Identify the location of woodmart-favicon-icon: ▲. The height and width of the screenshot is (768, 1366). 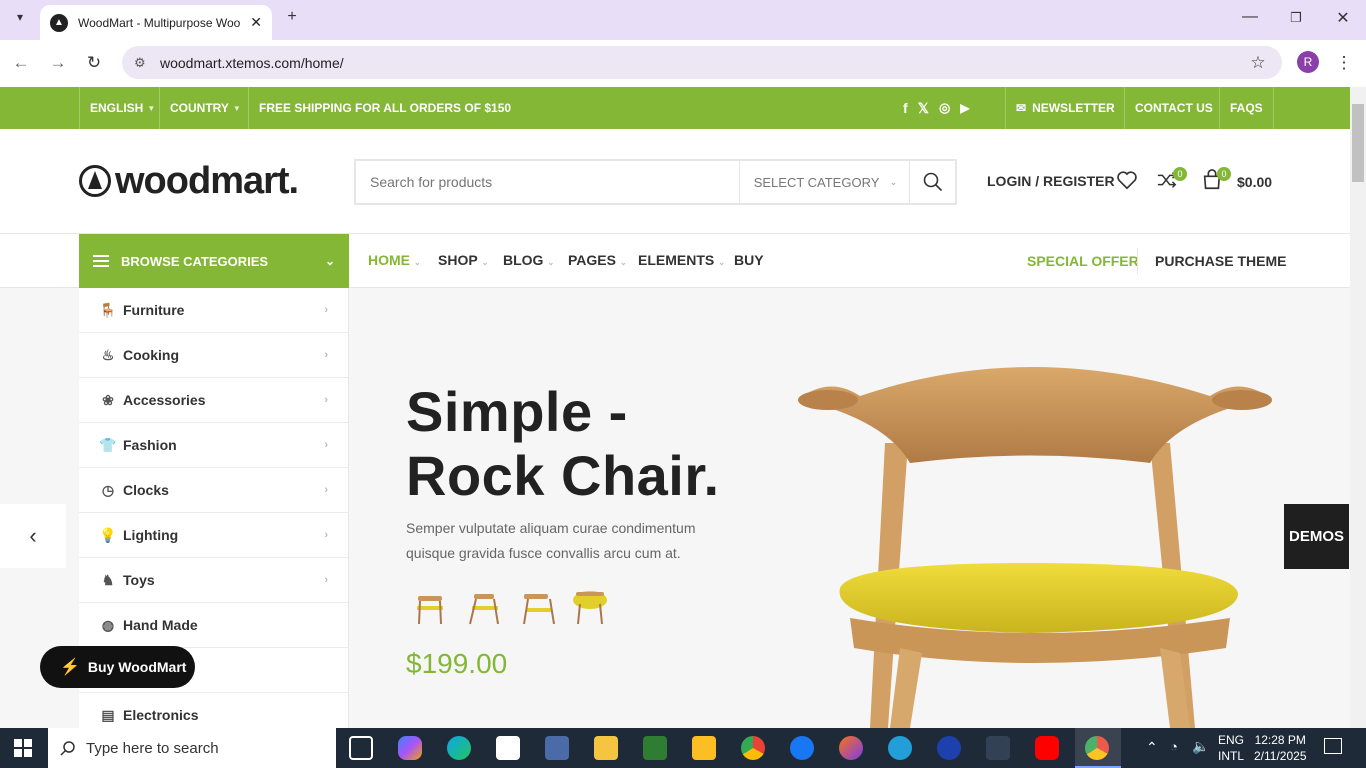
(59, 22).